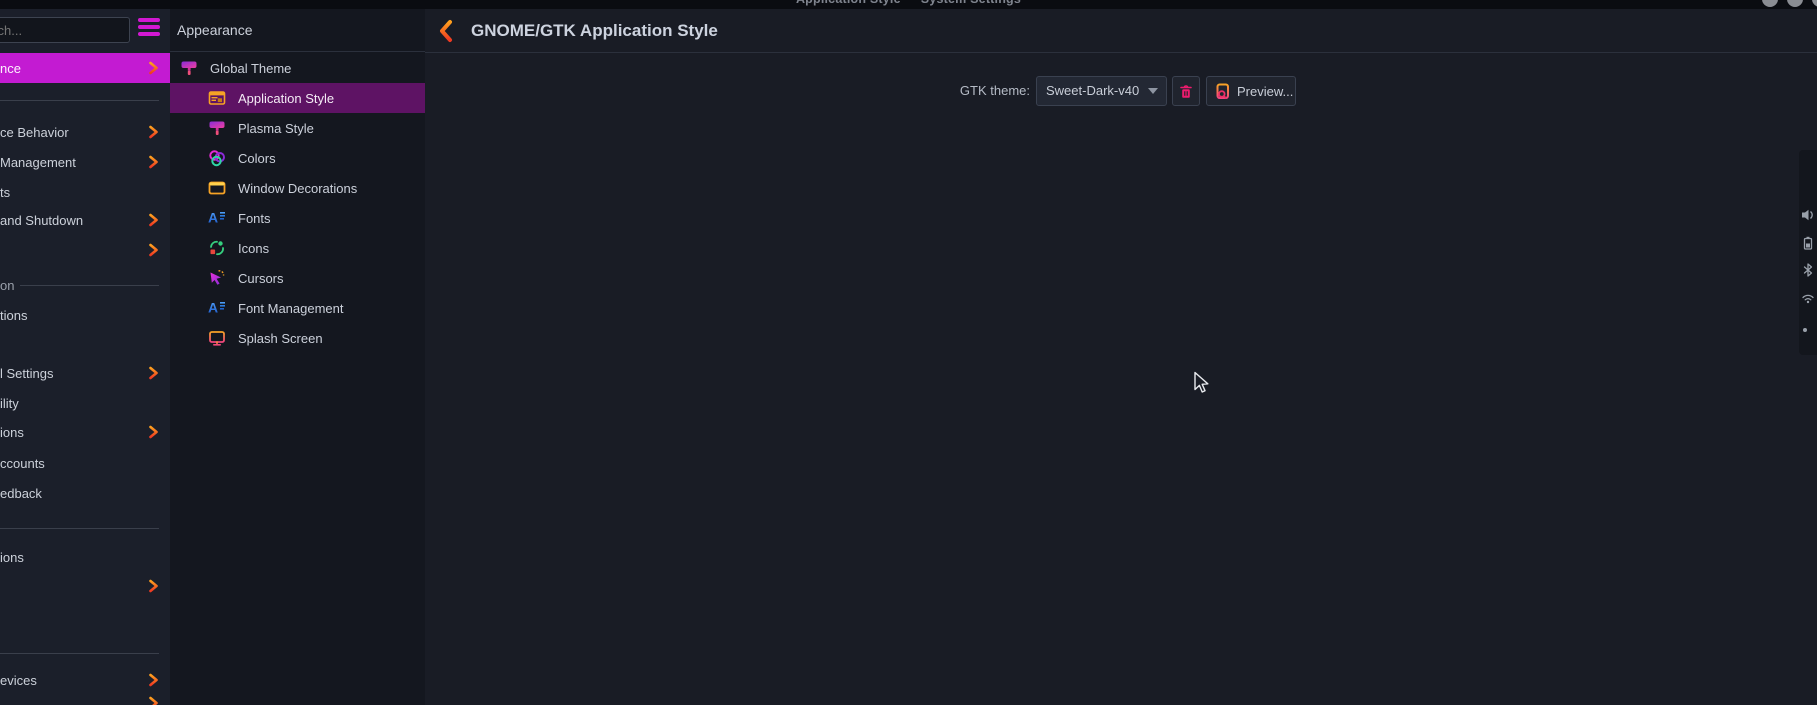 Image resolution: width=1817 pixels, height=705 pixels. What do you see at coordinates (1808, 270) in the screenshot?
I see `bluetooth-icon` at bounding box center [1808, 270].